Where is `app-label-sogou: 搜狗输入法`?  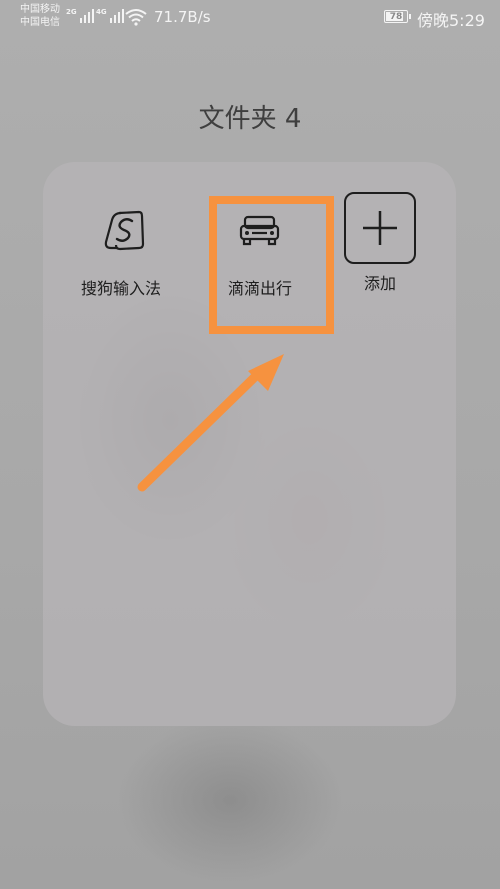
app-label-sogou: 搜狗输入法 is located at coordinates (120, 288).